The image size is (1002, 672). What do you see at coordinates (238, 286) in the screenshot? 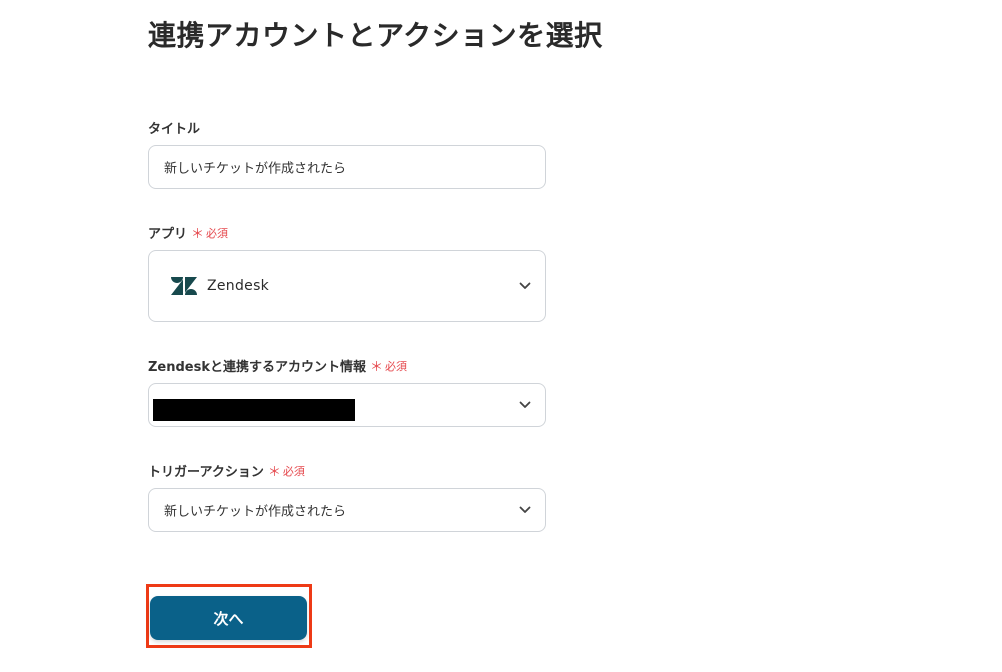
I see `app-name: Zendesk` at bounding box center [238, 286].